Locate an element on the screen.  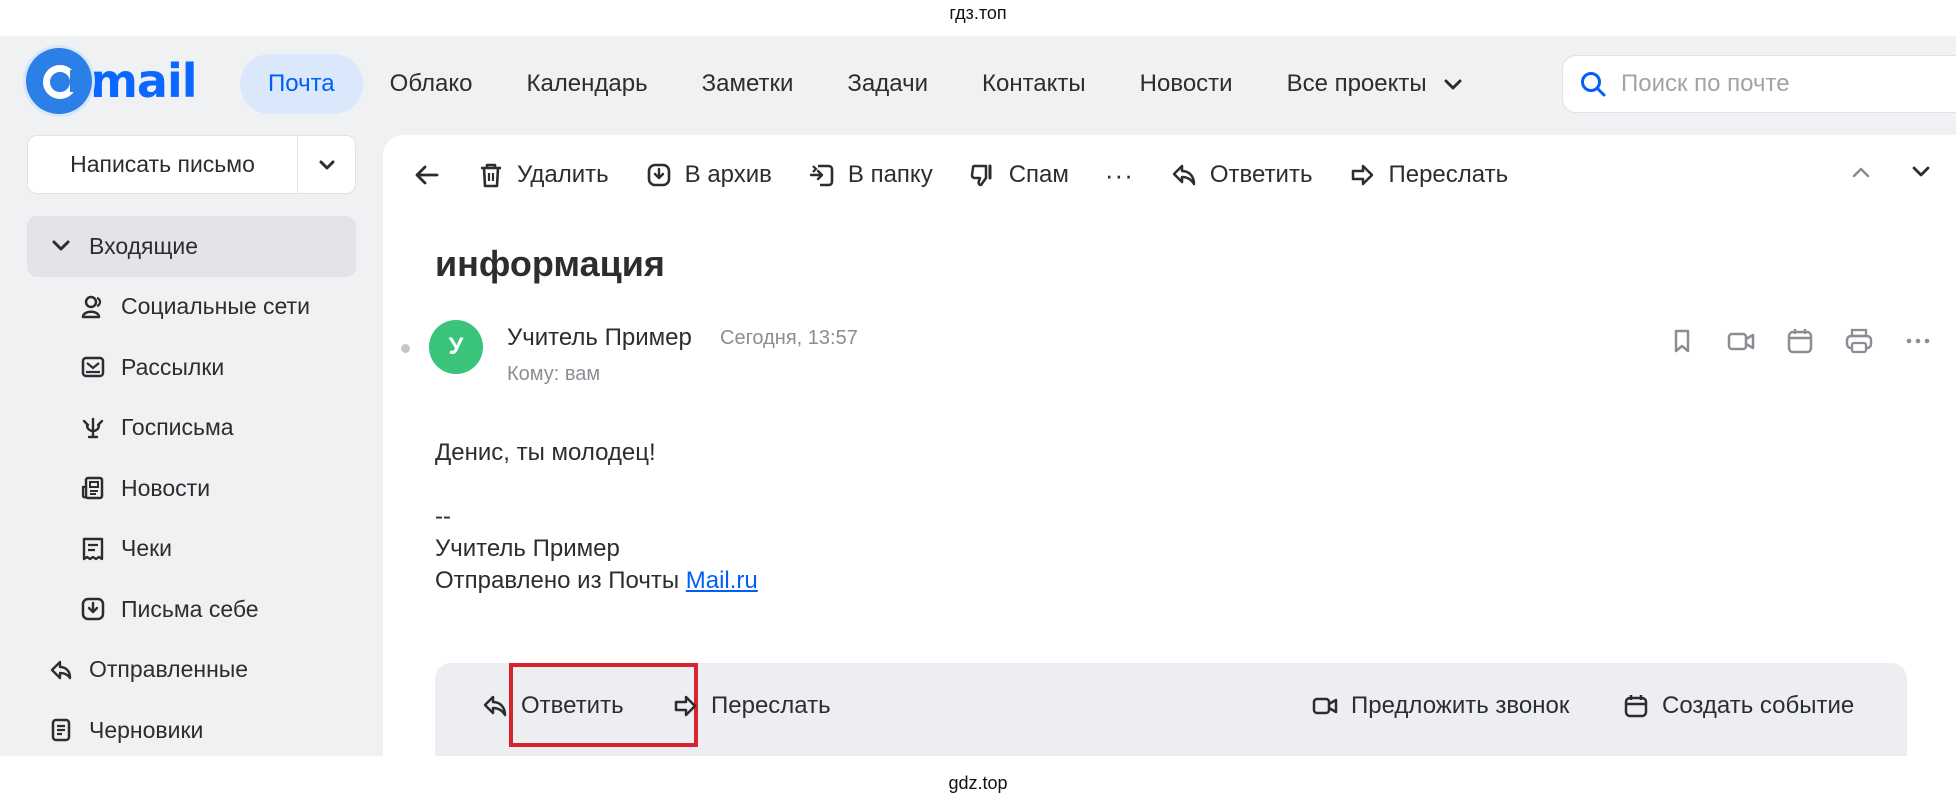
forward-button: Переслать is located at coordinates (1428, 175).